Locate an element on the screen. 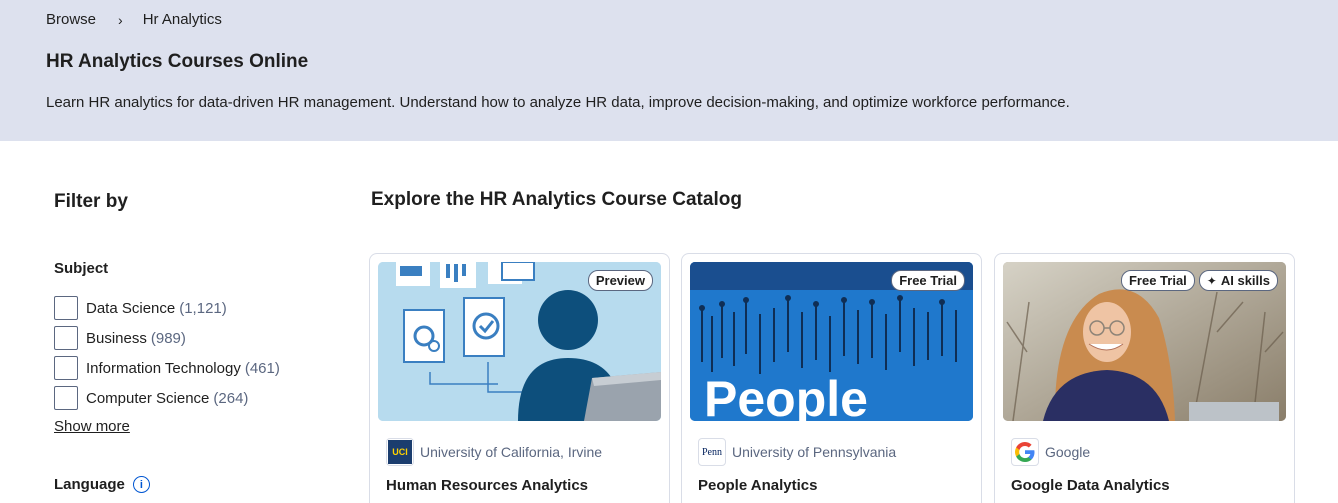 The image size is (1338, 503). partner-info: UCI University of California, Irvine is located at coordinates (494, 452).